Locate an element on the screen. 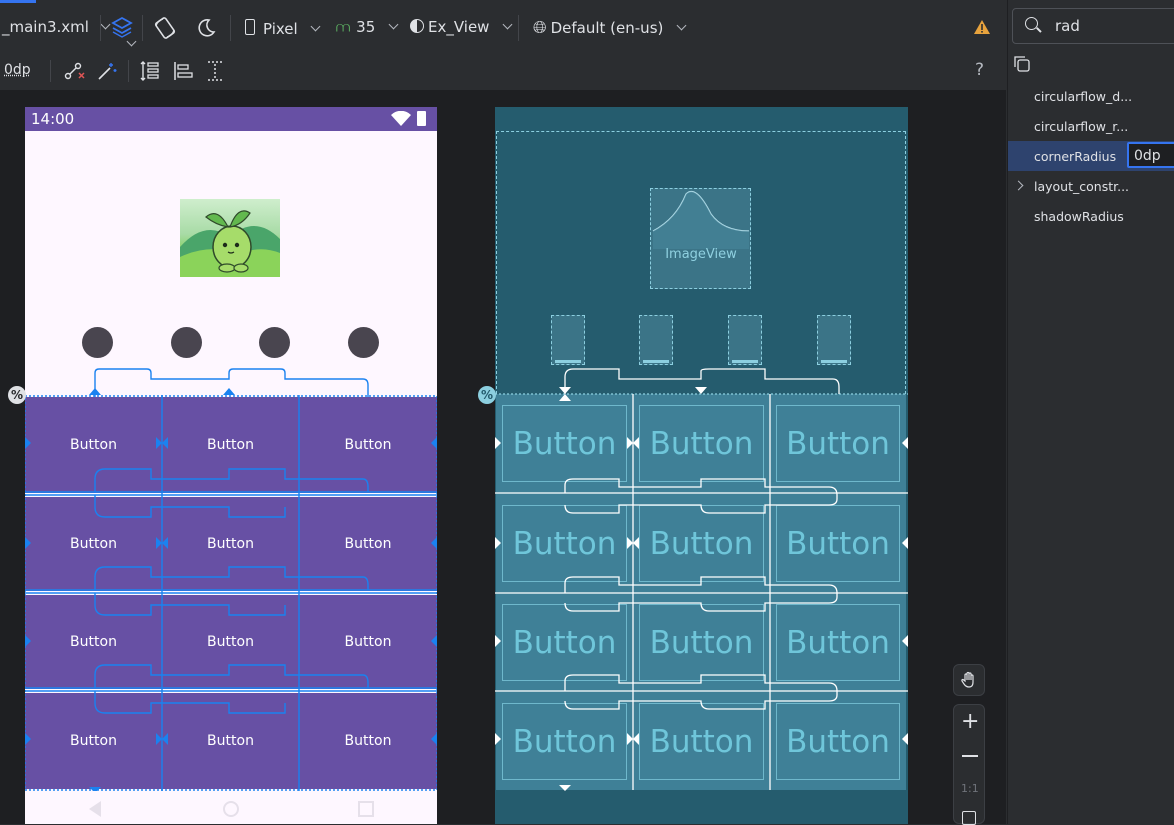  theme-dropdown: Ex_View is located at coordinates (461, 27).